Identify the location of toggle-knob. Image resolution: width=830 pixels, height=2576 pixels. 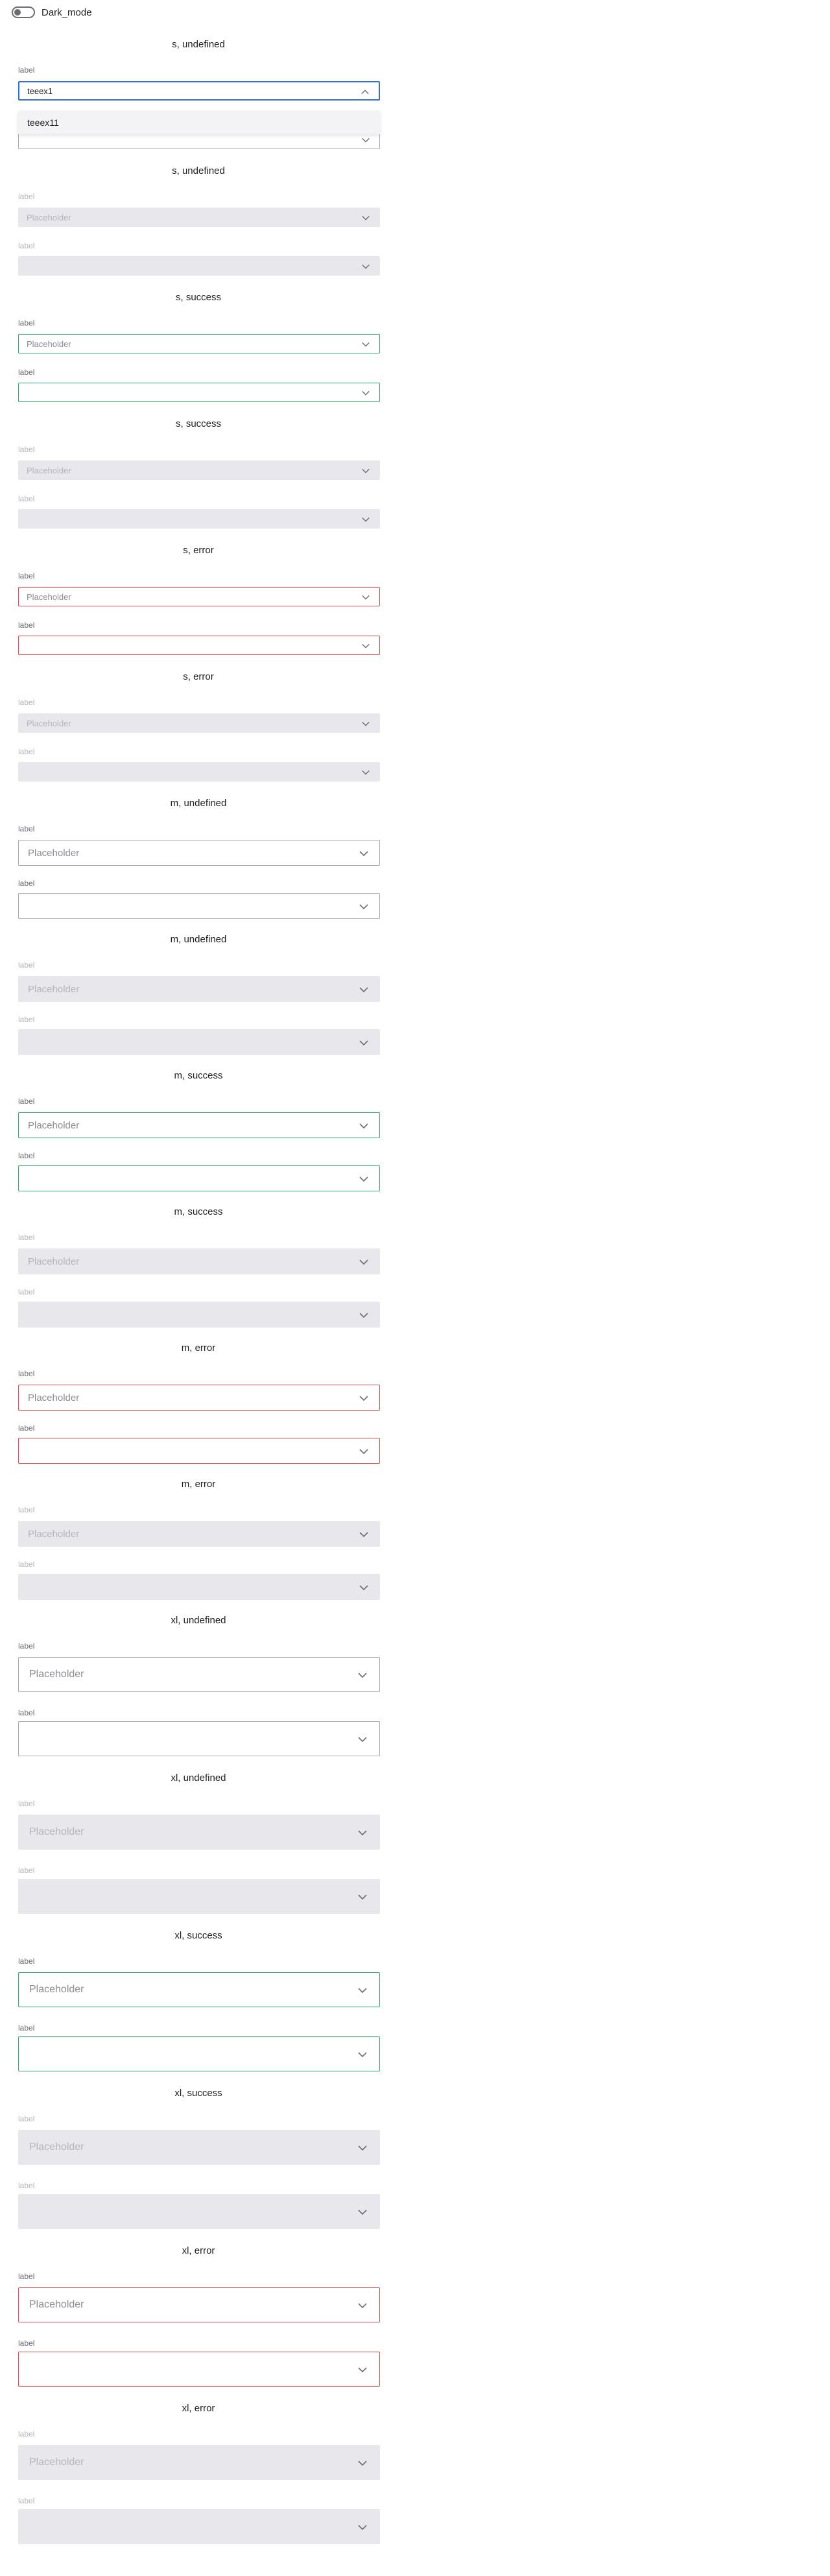
(17, 12).